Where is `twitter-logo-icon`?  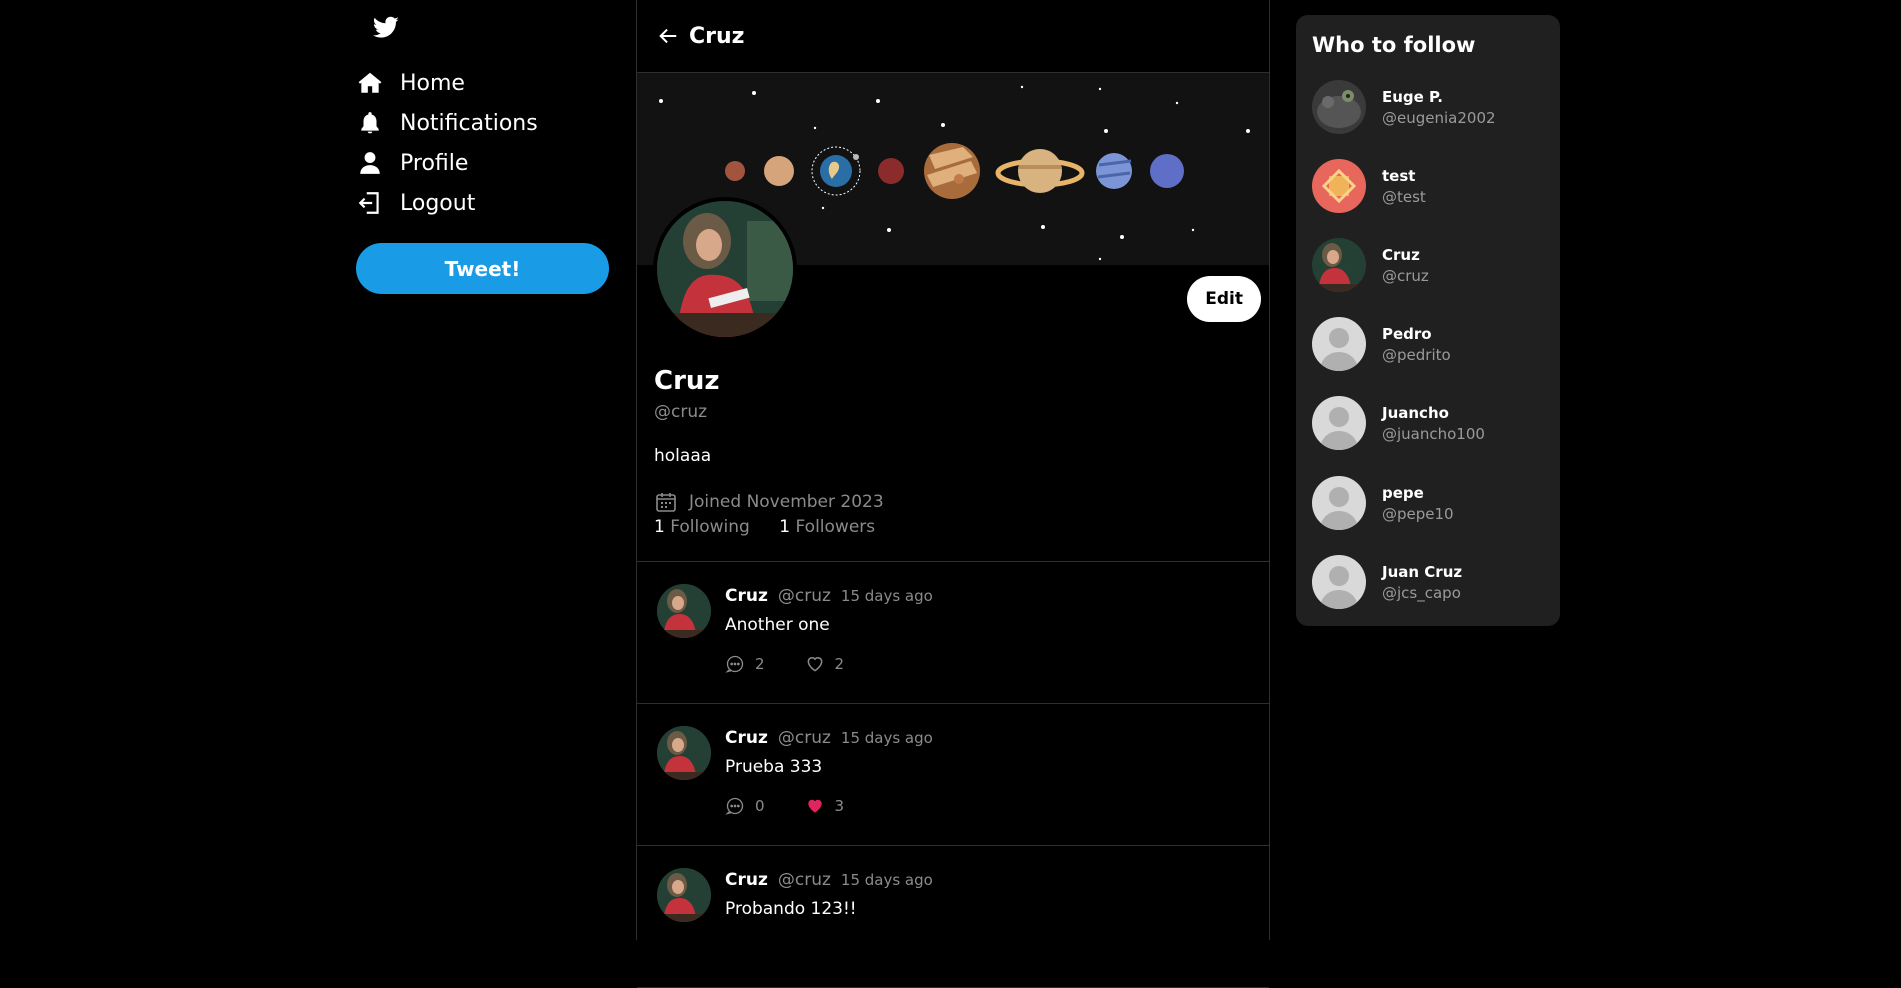
twitter-logo-icon is located at coordinates (387, 29).